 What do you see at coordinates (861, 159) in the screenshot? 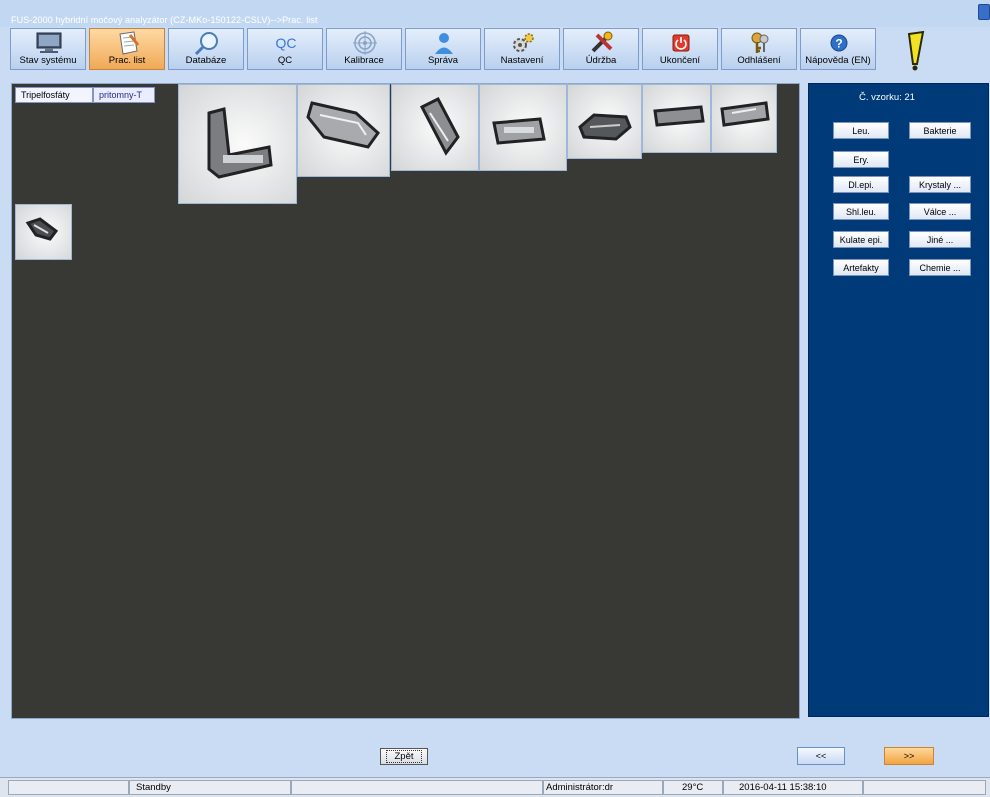
I see `ery-button: Ery.` at bounding box center [861, 159].